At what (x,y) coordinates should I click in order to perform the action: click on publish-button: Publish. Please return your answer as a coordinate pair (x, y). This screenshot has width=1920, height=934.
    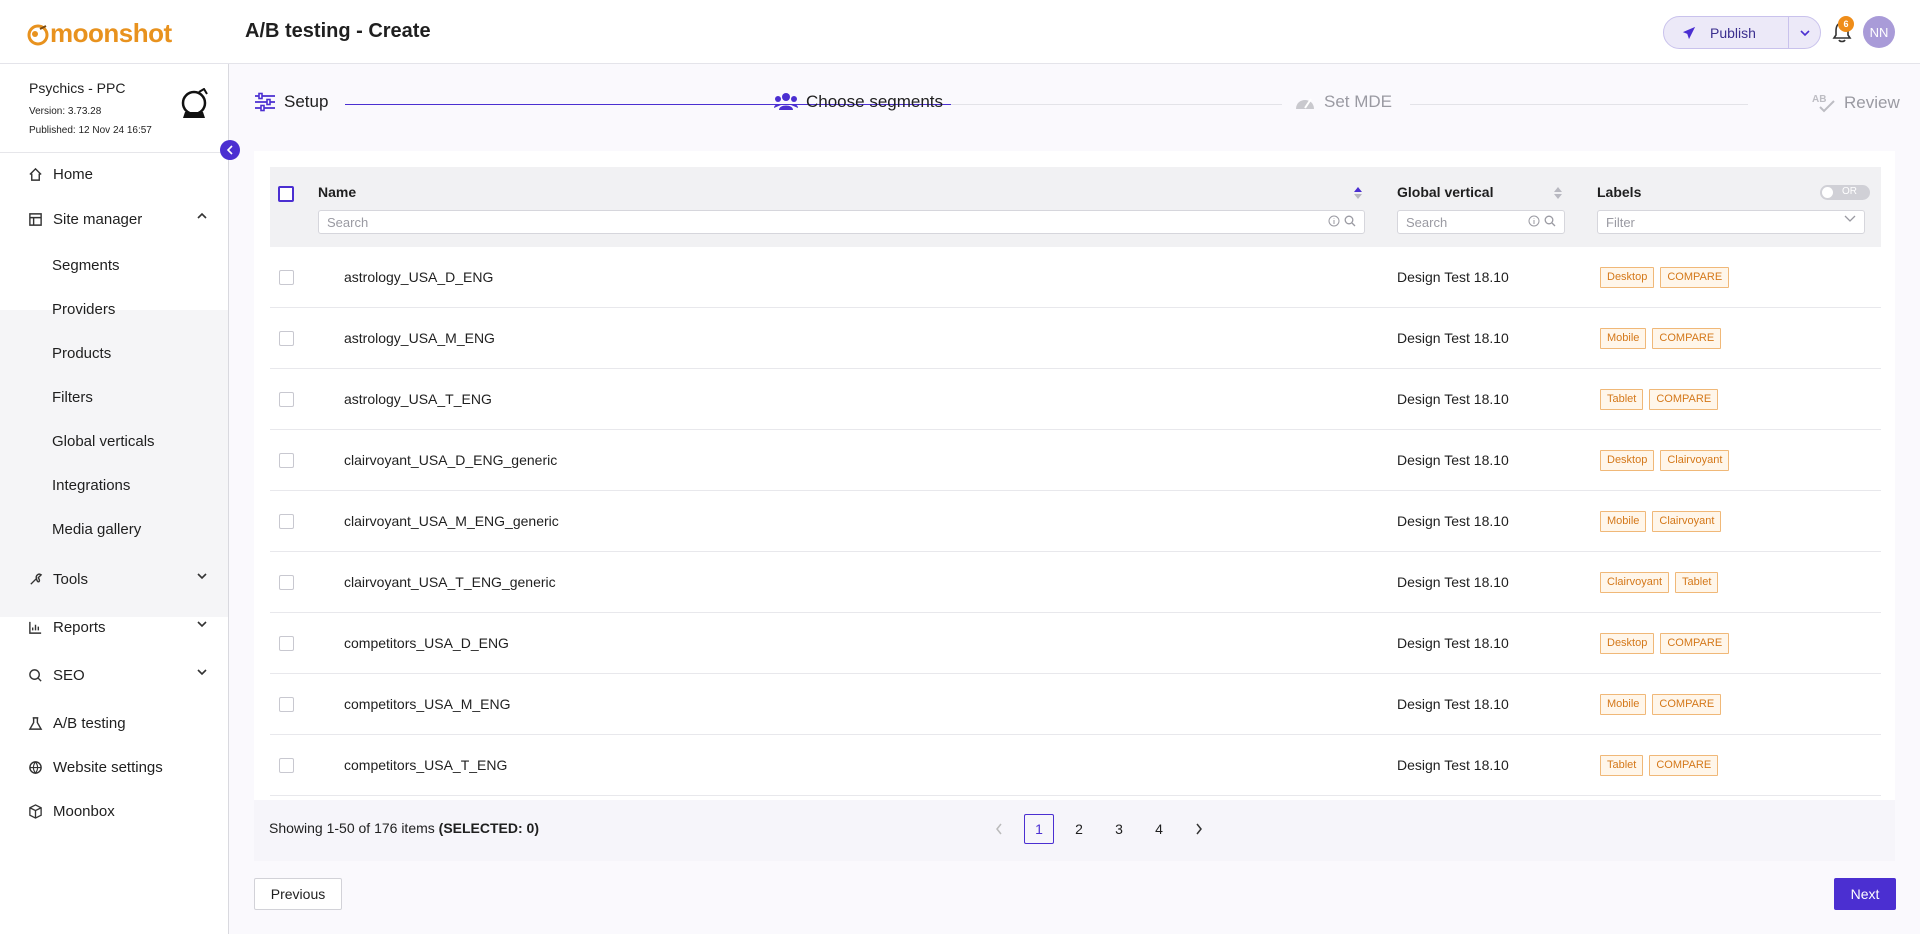
    Looking at the image, I should click on (1726, 32).